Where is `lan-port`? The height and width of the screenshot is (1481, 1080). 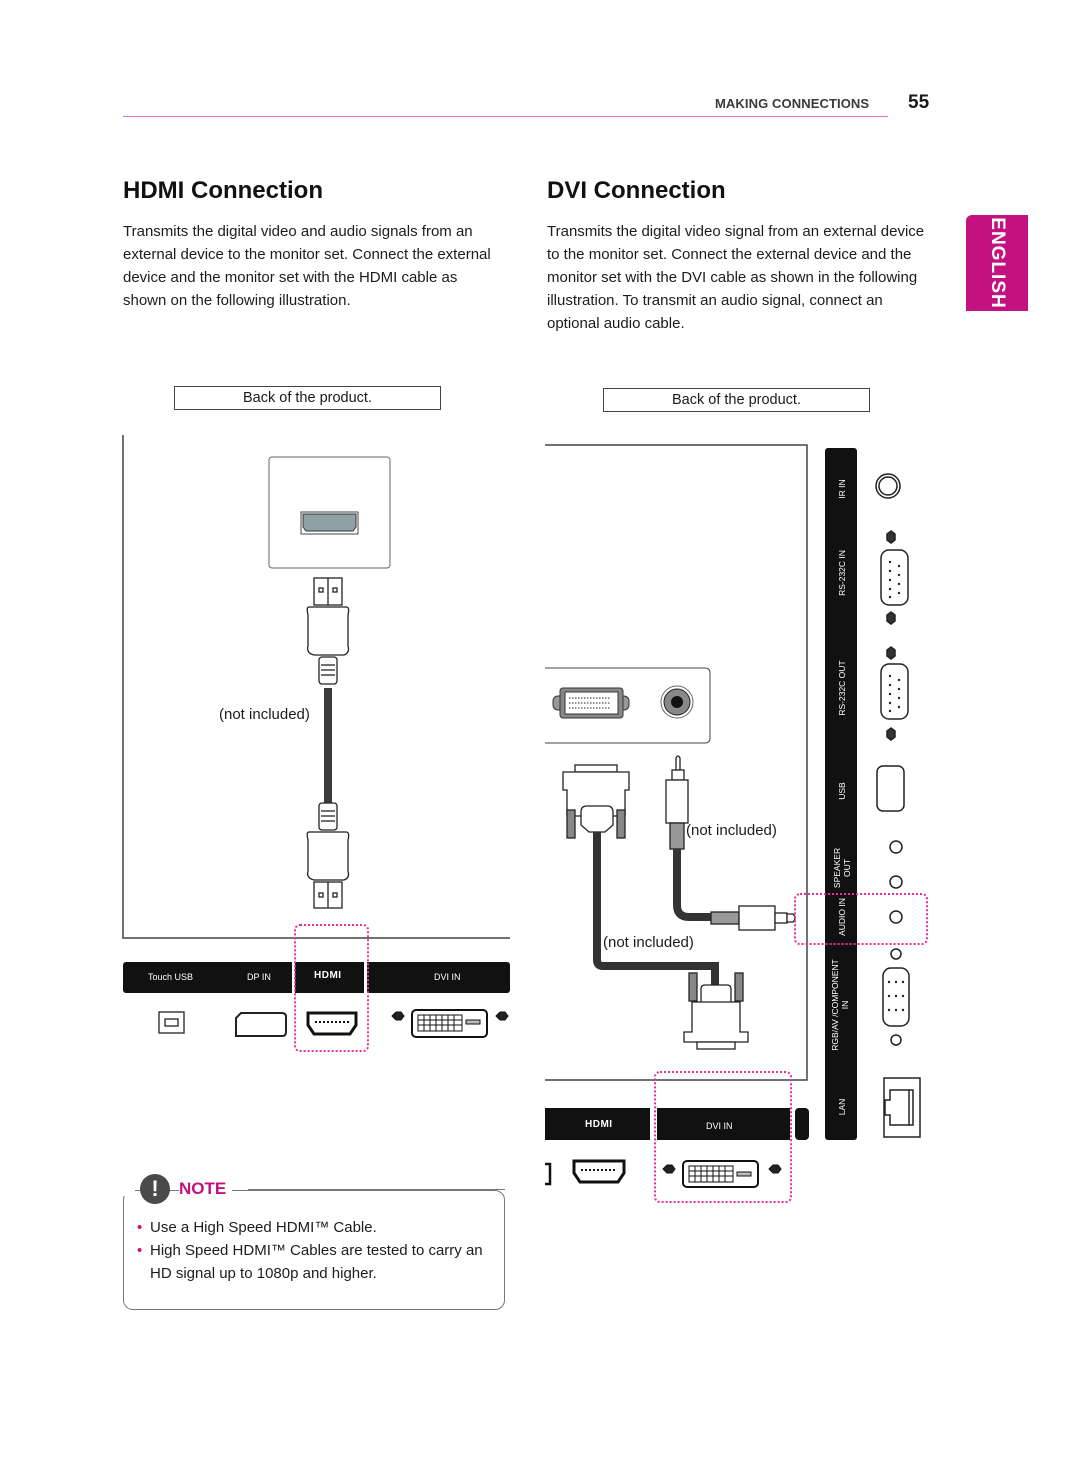
lan-port is located at coordinates (902, 1107).